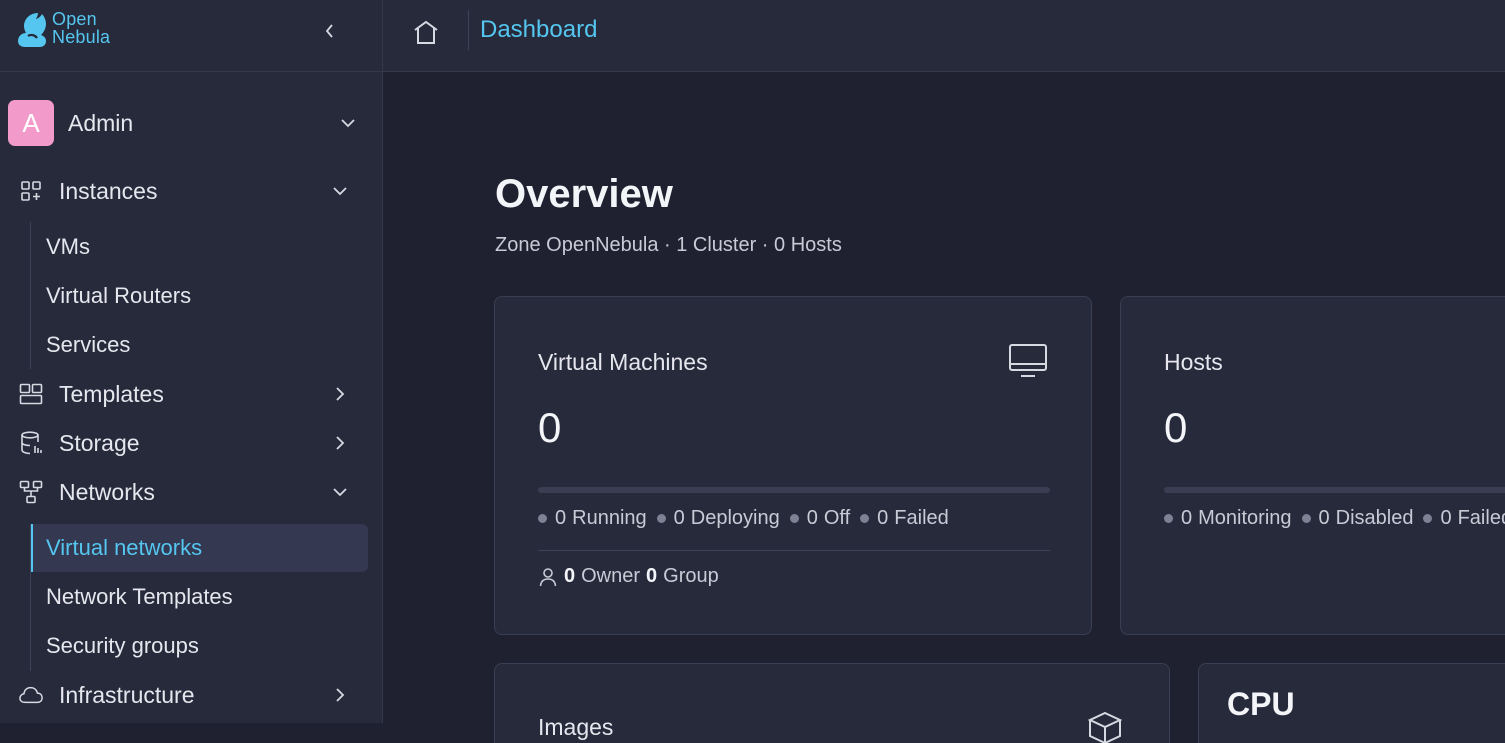  I want to click on stat-disabled: 0 Disabled, so click(1358, 518).